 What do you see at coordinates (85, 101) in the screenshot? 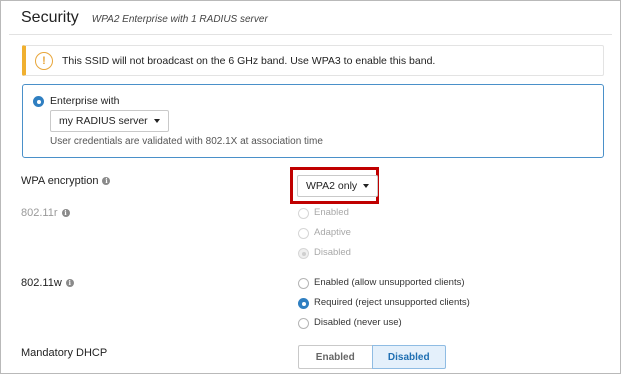
I see `enterprise-label: Enterprise with` at bounding box center [85, 101].